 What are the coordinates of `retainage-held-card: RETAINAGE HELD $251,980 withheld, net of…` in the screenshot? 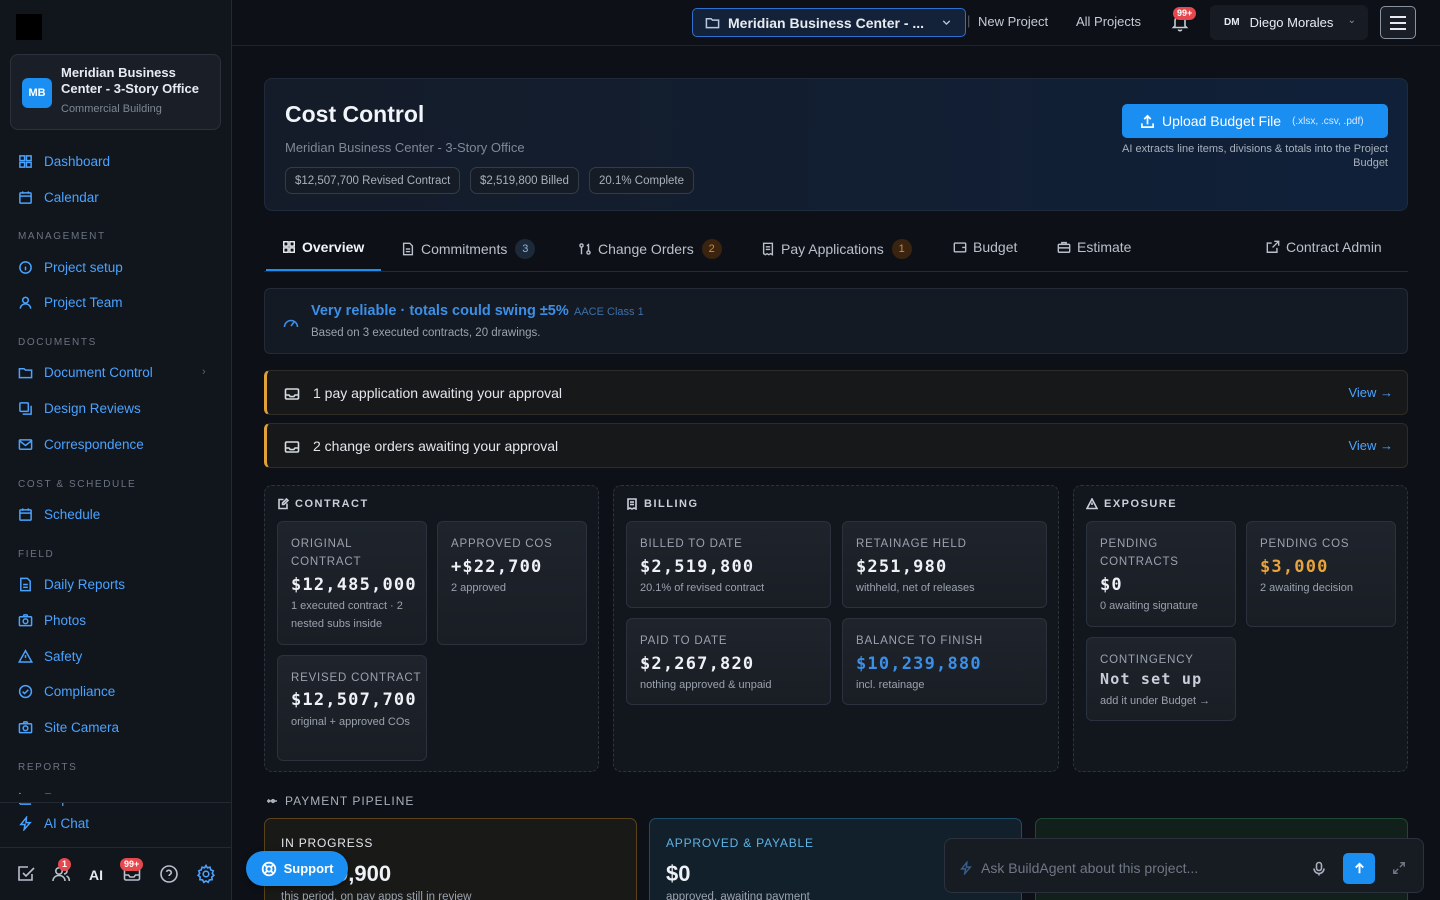 It's located at (944, 564).